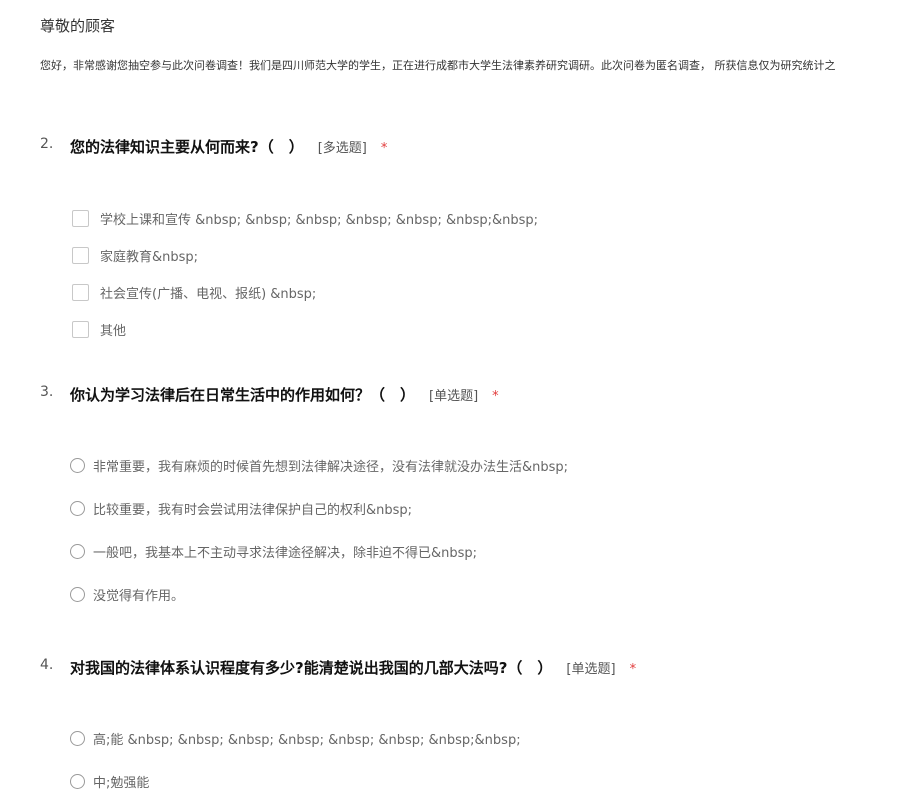  What do you see at coordinates (284, 395) in the screenshot?
I see `question-title: 你认为学习法律后在日常生活中的作用如何？（ ） [单选题] *` at bounding box center [284, 395].